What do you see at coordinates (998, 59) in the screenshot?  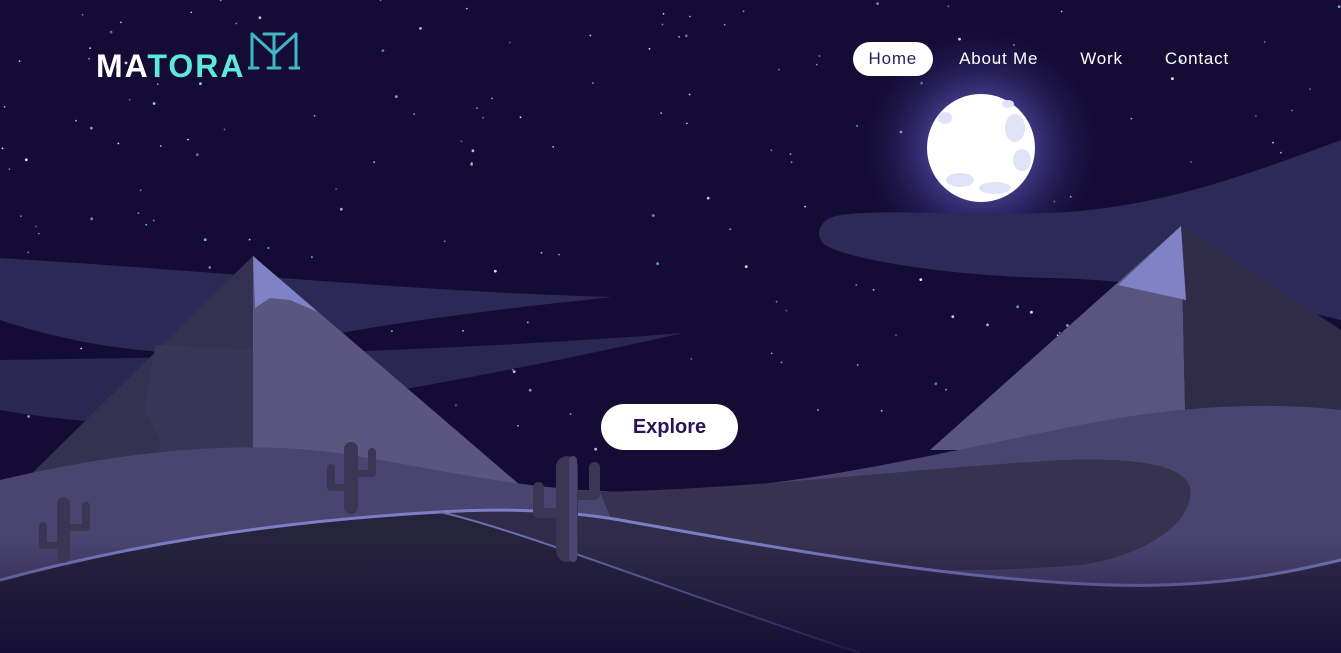 I see `nav-item-about-me: About Me` at bounding box center [998, 59].